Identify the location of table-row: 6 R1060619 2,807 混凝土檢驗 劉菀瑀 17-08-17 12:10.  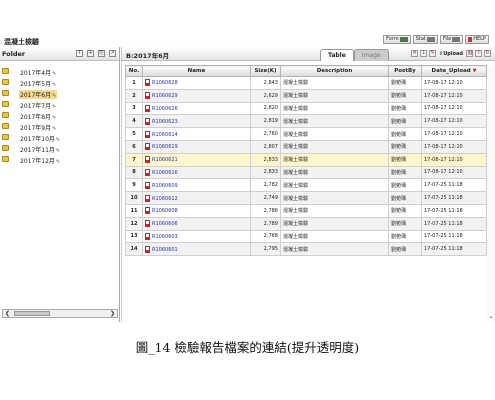
(306, 146).